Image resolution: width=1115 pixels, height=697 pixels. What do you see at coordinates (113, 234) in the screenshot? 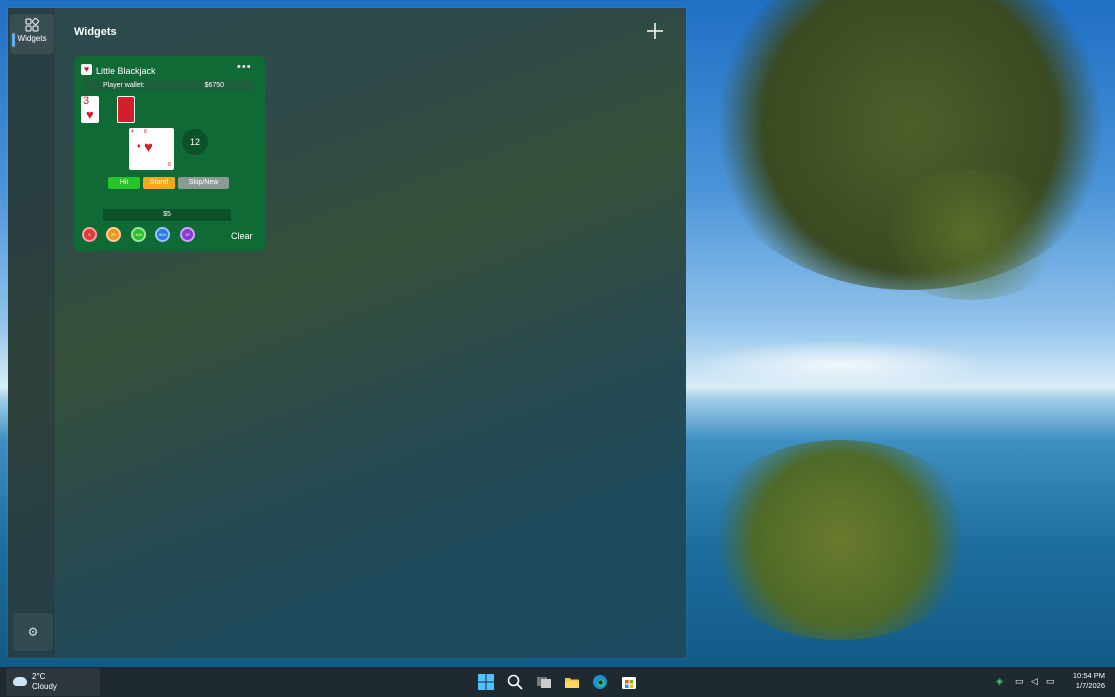
I see `chip-25: 25` at bounding box center [113, 234].